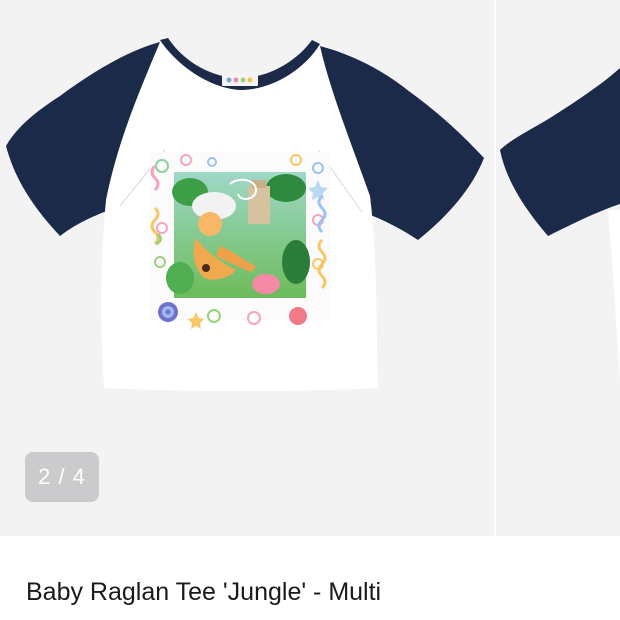  Describe the element at coordinates (62, 477) in the screenshot. I see `image-counter: 2 / 4` at that location.